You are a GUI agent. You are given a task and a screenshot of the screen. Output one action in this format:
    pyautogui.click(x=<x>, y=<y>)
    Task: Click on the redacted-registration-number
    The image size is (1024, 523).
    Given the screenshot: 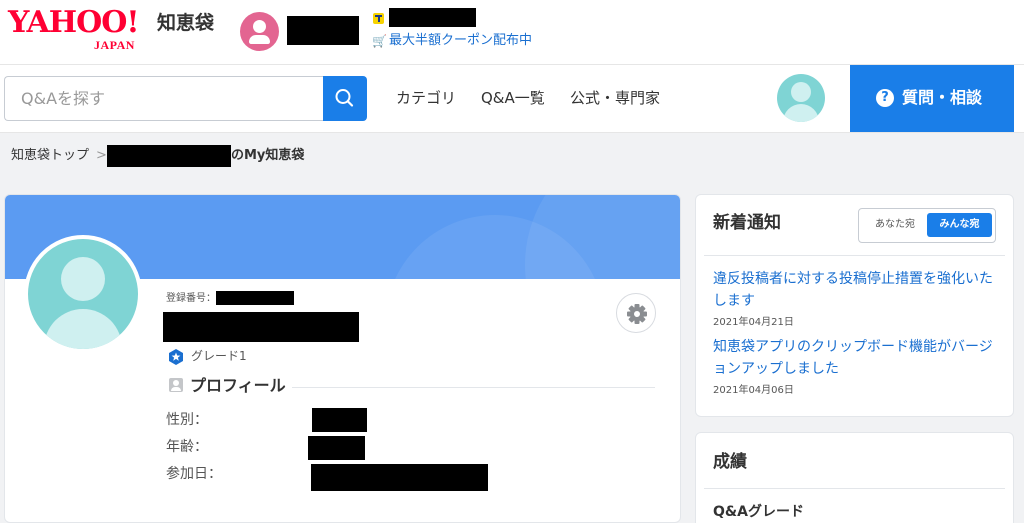 What is the action you would take?
    pyautogui.click(x=255, y=298)
    